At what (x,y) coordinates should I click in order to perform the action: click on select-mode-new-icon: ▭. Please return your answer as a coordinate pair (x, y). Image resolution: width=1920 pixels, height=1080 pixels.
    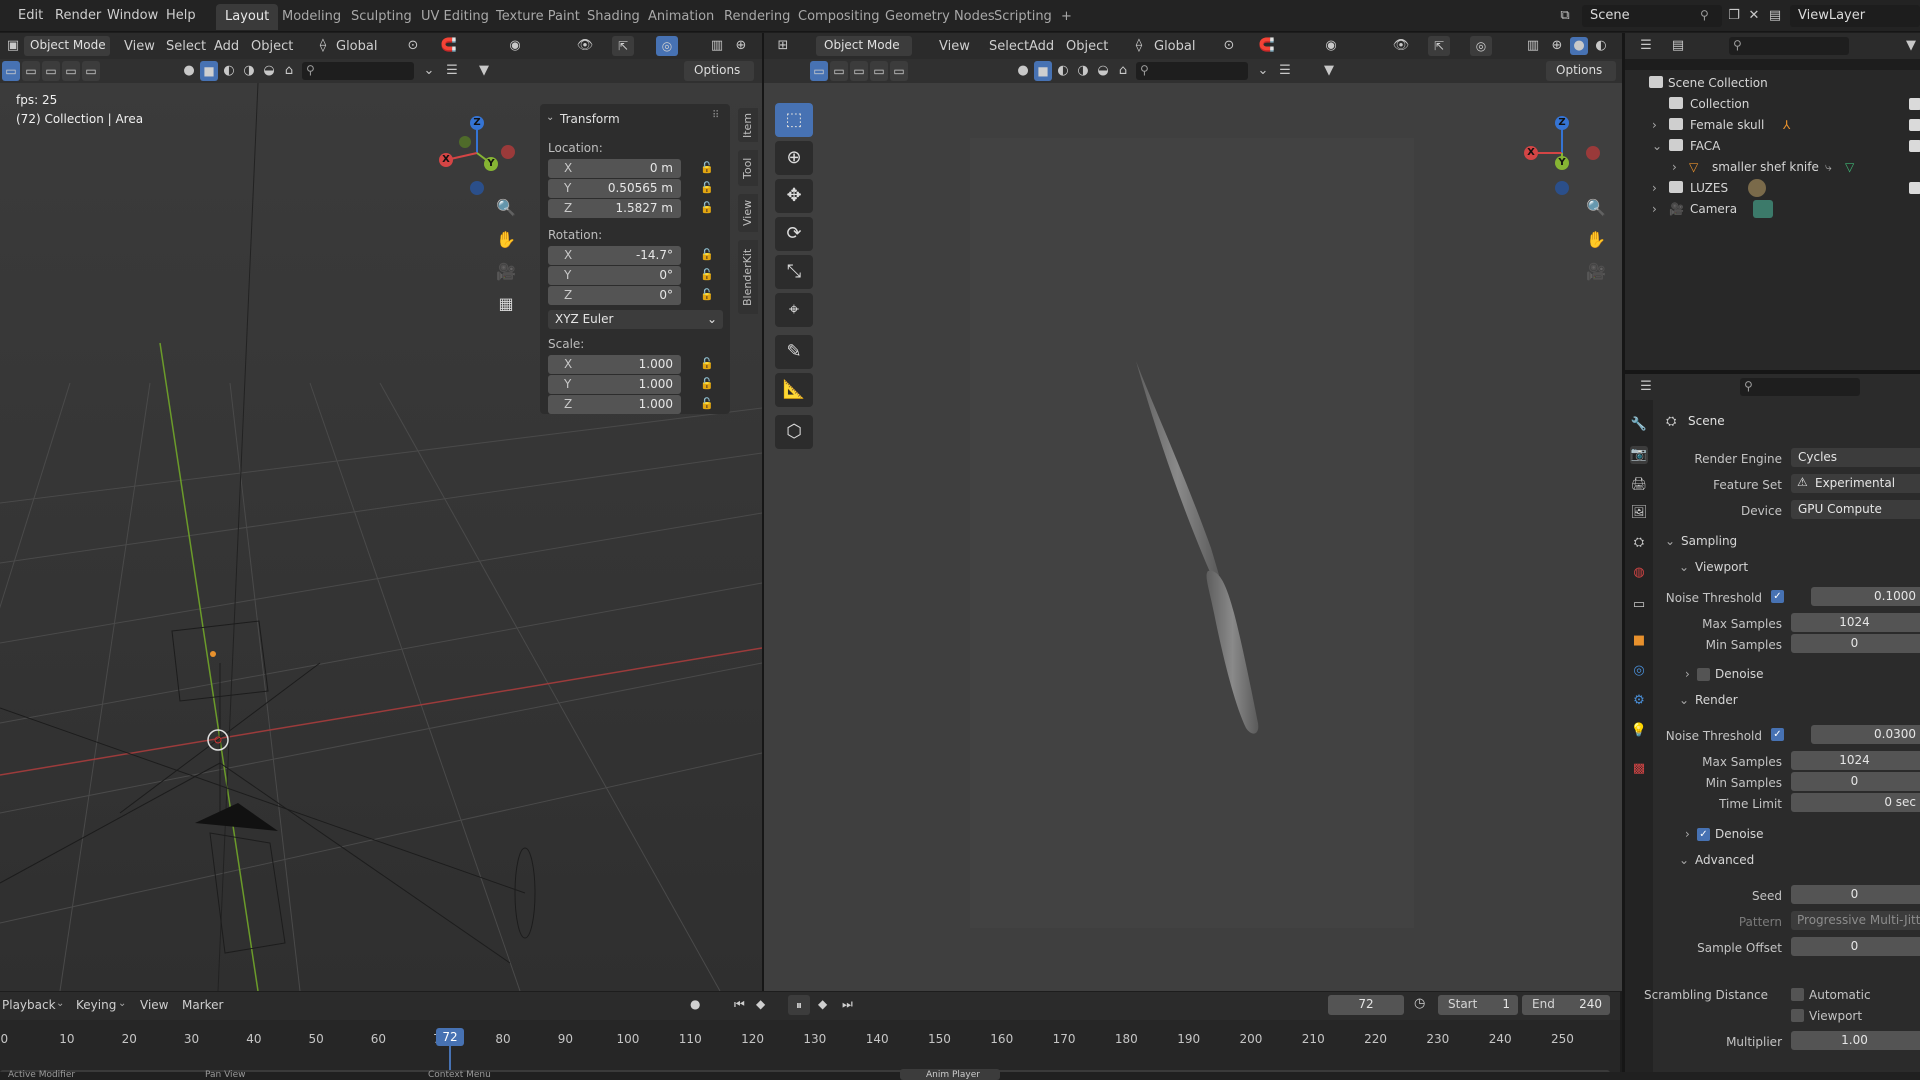
    Looking at the image, I should click on (11, 71).